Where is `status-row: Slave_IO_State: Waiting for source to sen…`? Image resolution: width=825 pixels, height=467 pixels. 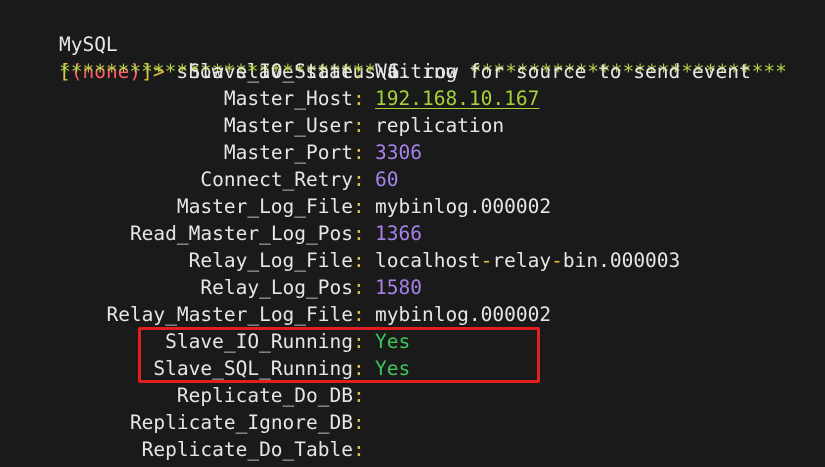
status-row: Slave_IO_State: Waiting for source to sen… is located at coordinates (412, 71).